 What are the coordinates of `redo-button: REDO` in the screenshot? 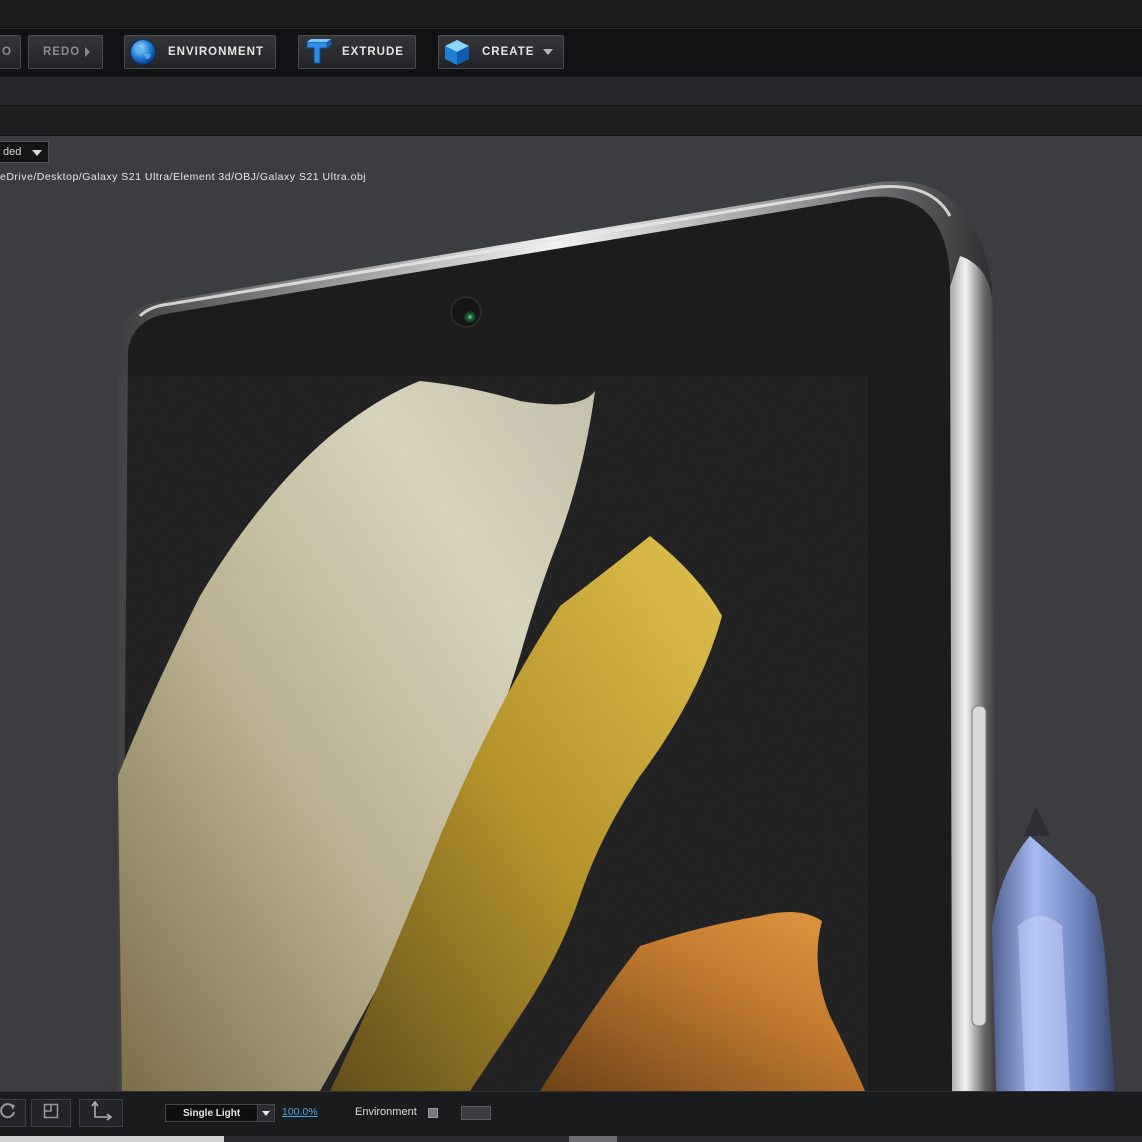 It's located at (65, 52).